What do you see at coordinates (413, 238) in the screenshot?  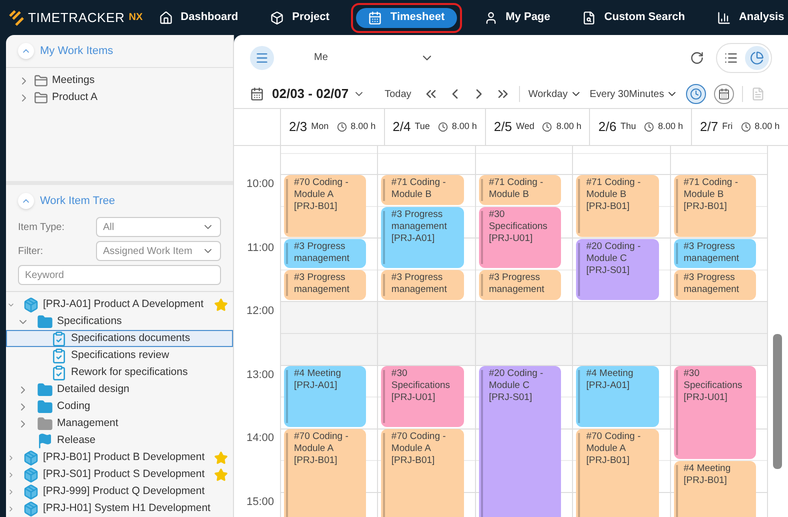 I see `event-code: [PRJ-A01]` at bounding box center [413, 238].